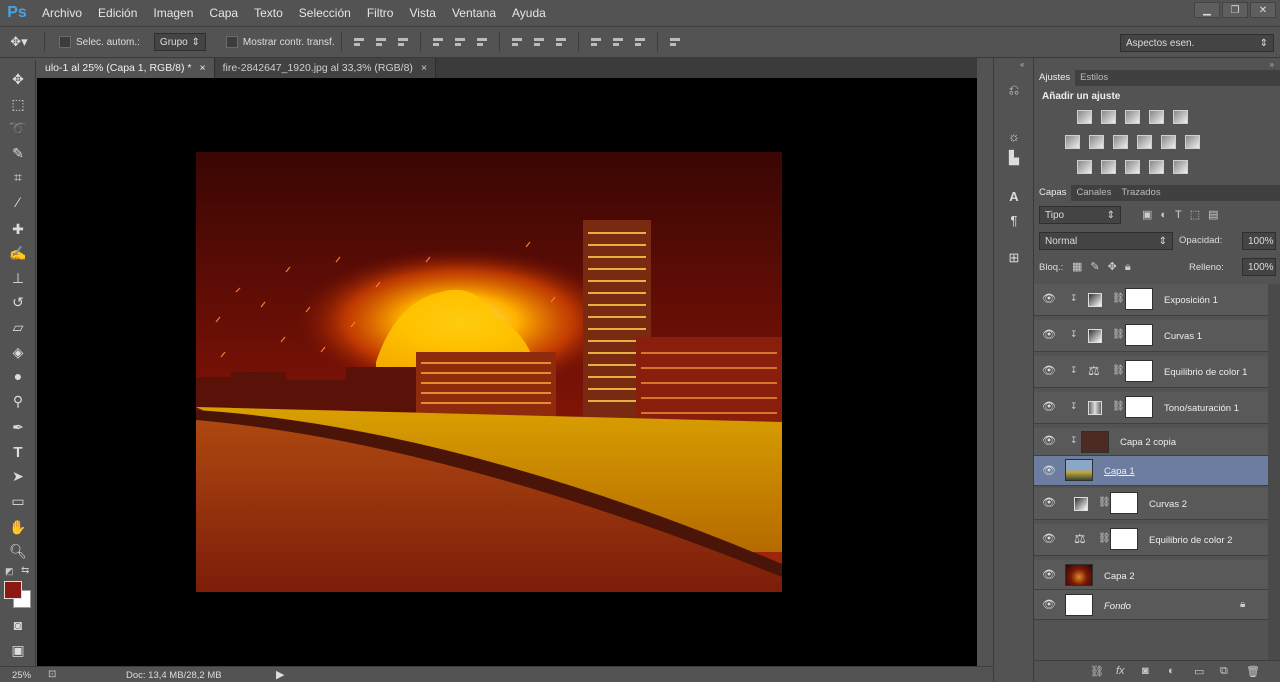 This screenshot has width=1280, height=682. What do you see at coordinates (1093, 193) in the screenshot?
I see `tab-canales: Canales` at bounding box center [1093, 193].